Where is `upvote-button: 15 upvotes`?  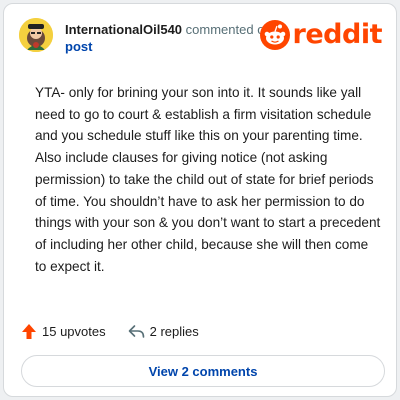 upvote-button: 15 upvotes is located at coordinates (63, 331).